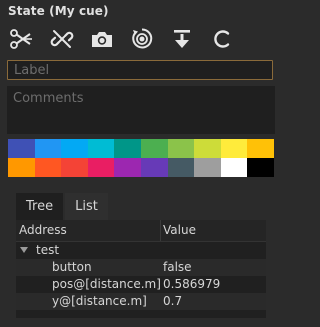 This screenshot has width=320, height=327. I want to click on tab-tree: Tree, so click(40, 206).